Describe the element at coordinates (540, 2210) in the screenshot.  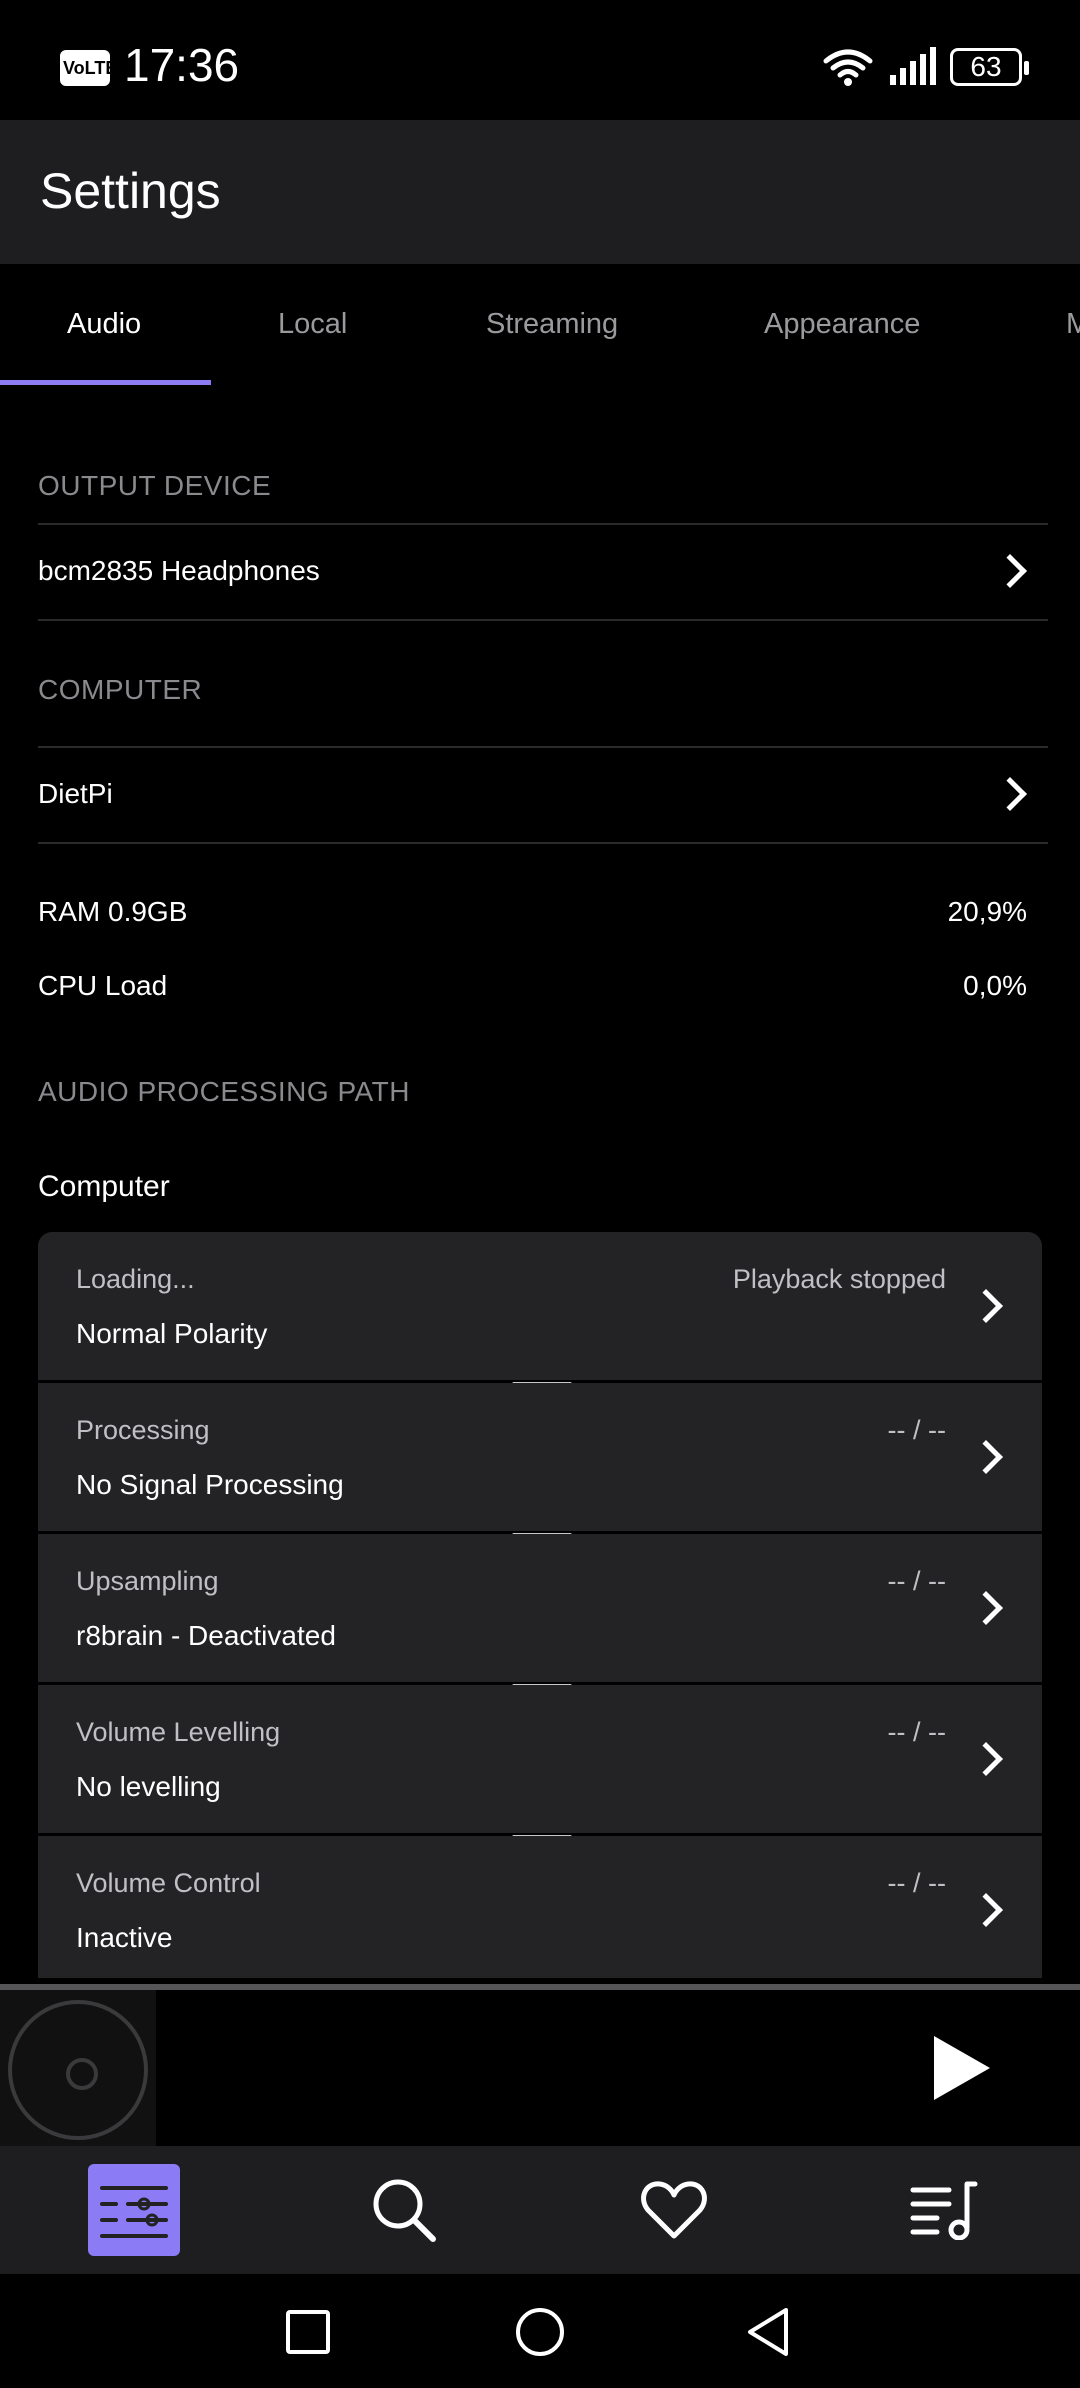
I see `bottom-navigation` at that location.